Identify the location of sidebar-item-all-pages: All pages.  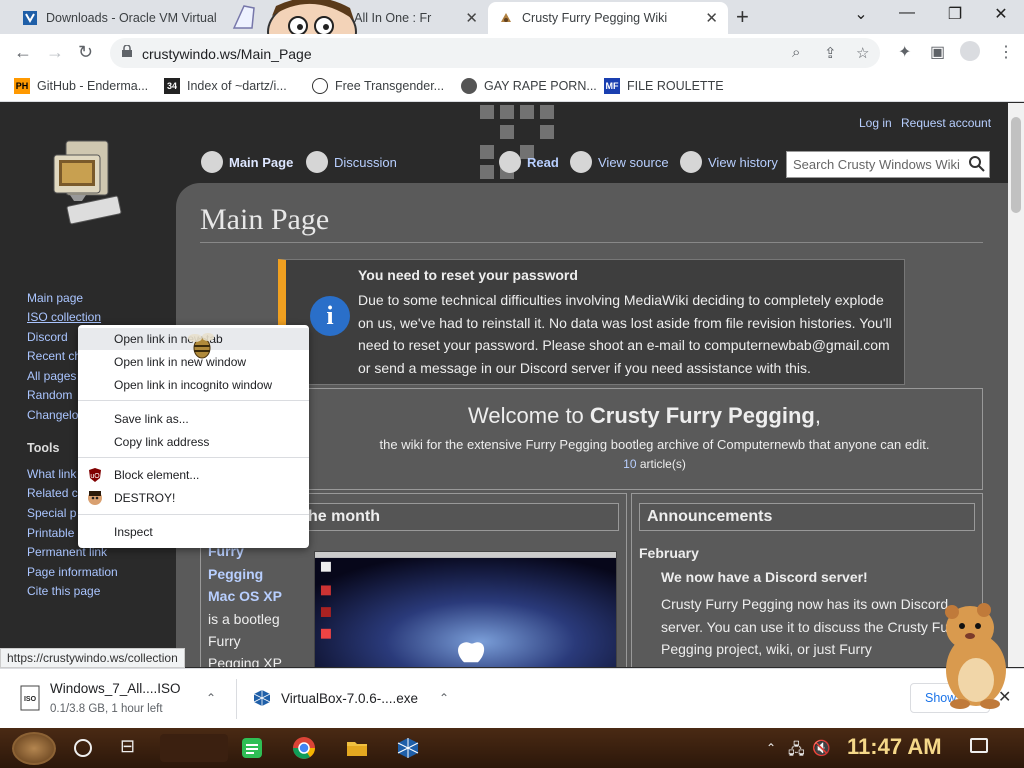
(51, 376).